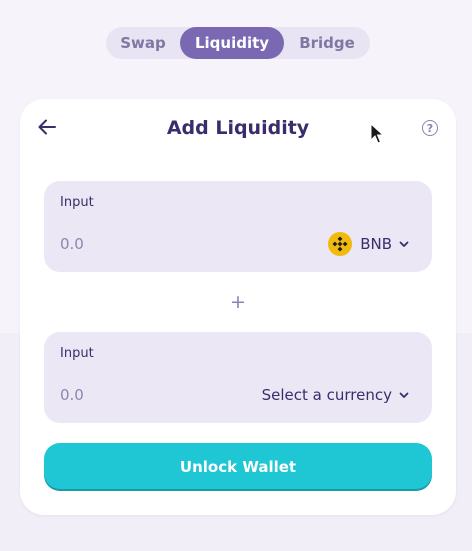  Describe the element at coordinates (143, 43) in the screenshot. I see `tab-swap: Swap` at that location.